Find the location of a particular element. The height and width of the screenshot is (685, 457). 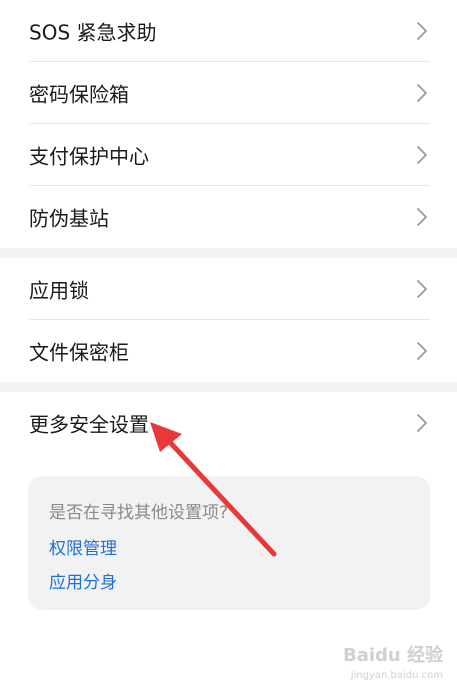

settings-group-3: 更多安全设置 is located at coordinates (228, 423).